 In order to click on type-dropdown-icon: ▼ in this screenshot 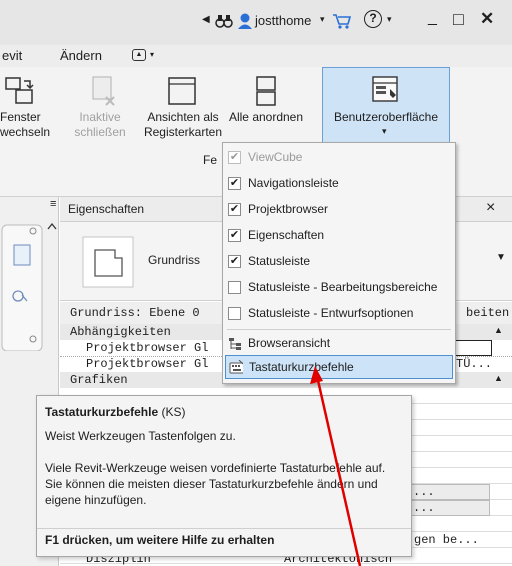, I will do `click(501, 257)`.